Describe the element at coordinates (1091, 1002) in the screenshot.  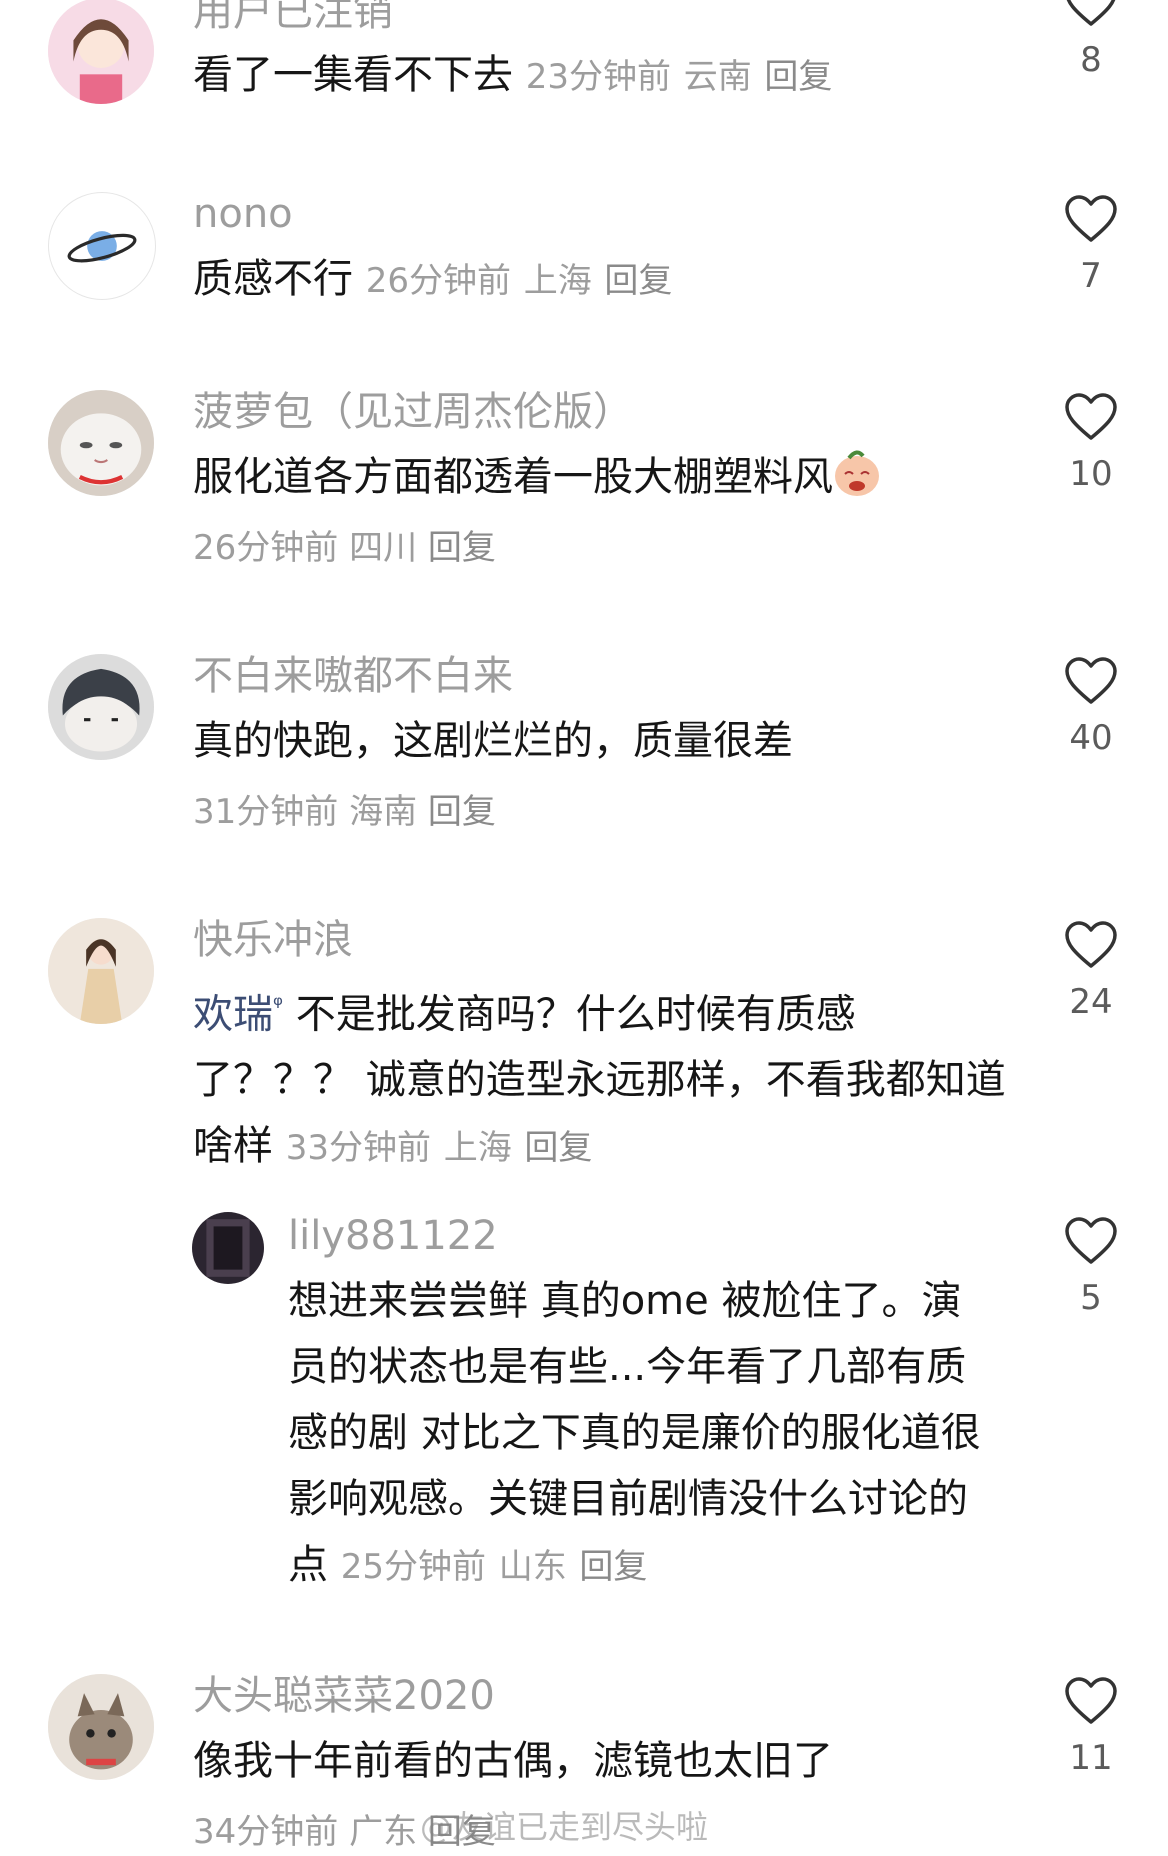
I see `like-count: 24` at that location.